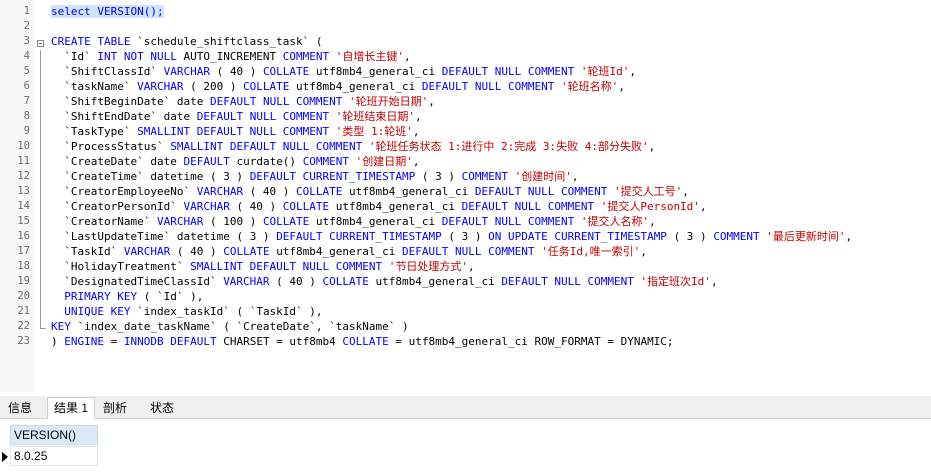  Describe the element at coordinates (335, 176) in the screenshot. I see `sql-keyword: DEFAULT CURRENT_TIMESTAMP` at that location.